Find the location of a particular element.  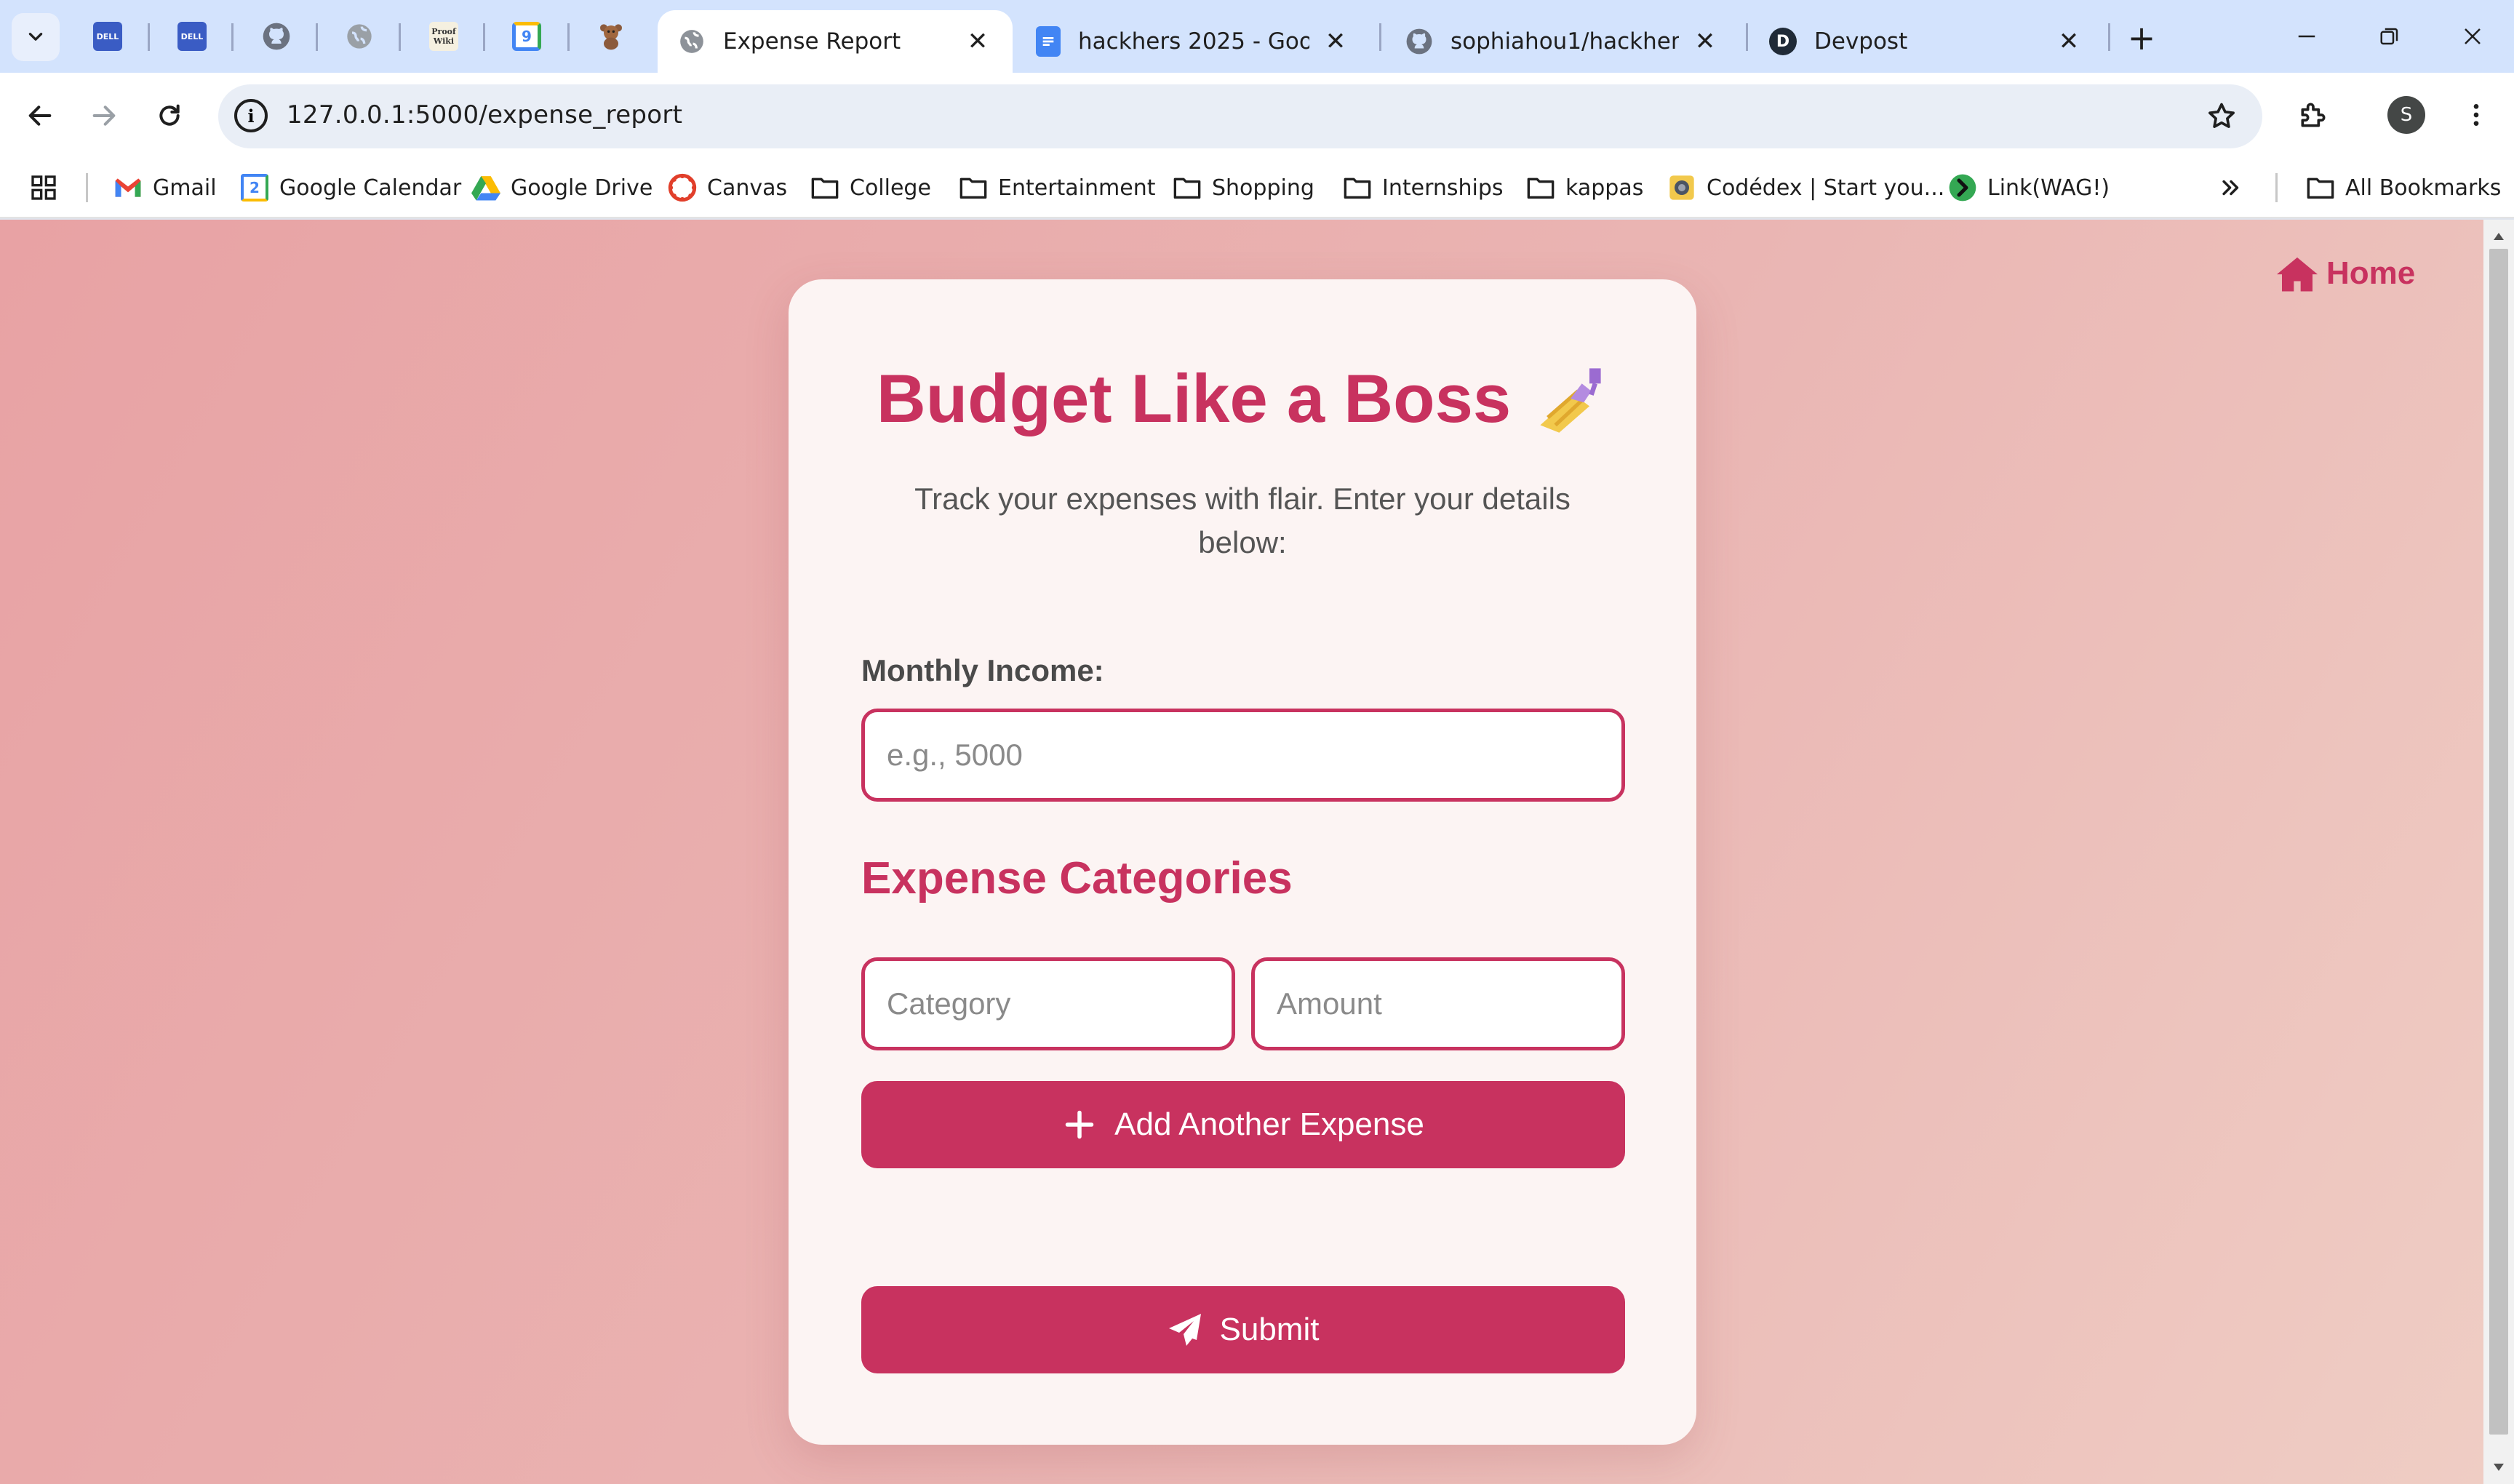

puzzle-icon is located at coordinates (2313, 115).